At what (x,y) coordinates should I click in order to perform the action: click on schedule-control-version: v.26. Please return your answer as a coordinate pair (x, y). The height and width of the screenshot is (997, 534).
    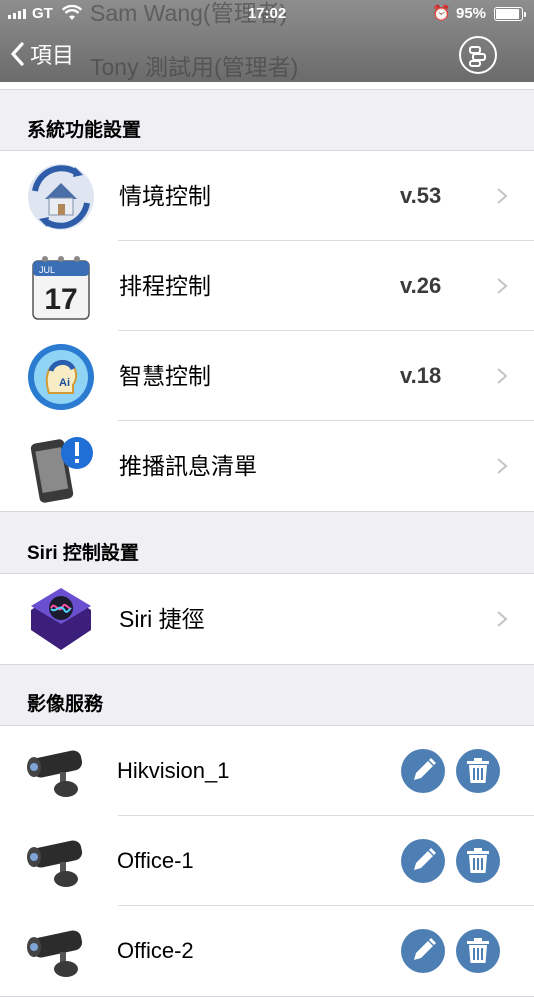
    Looking at the image, I should click on (421, 285).